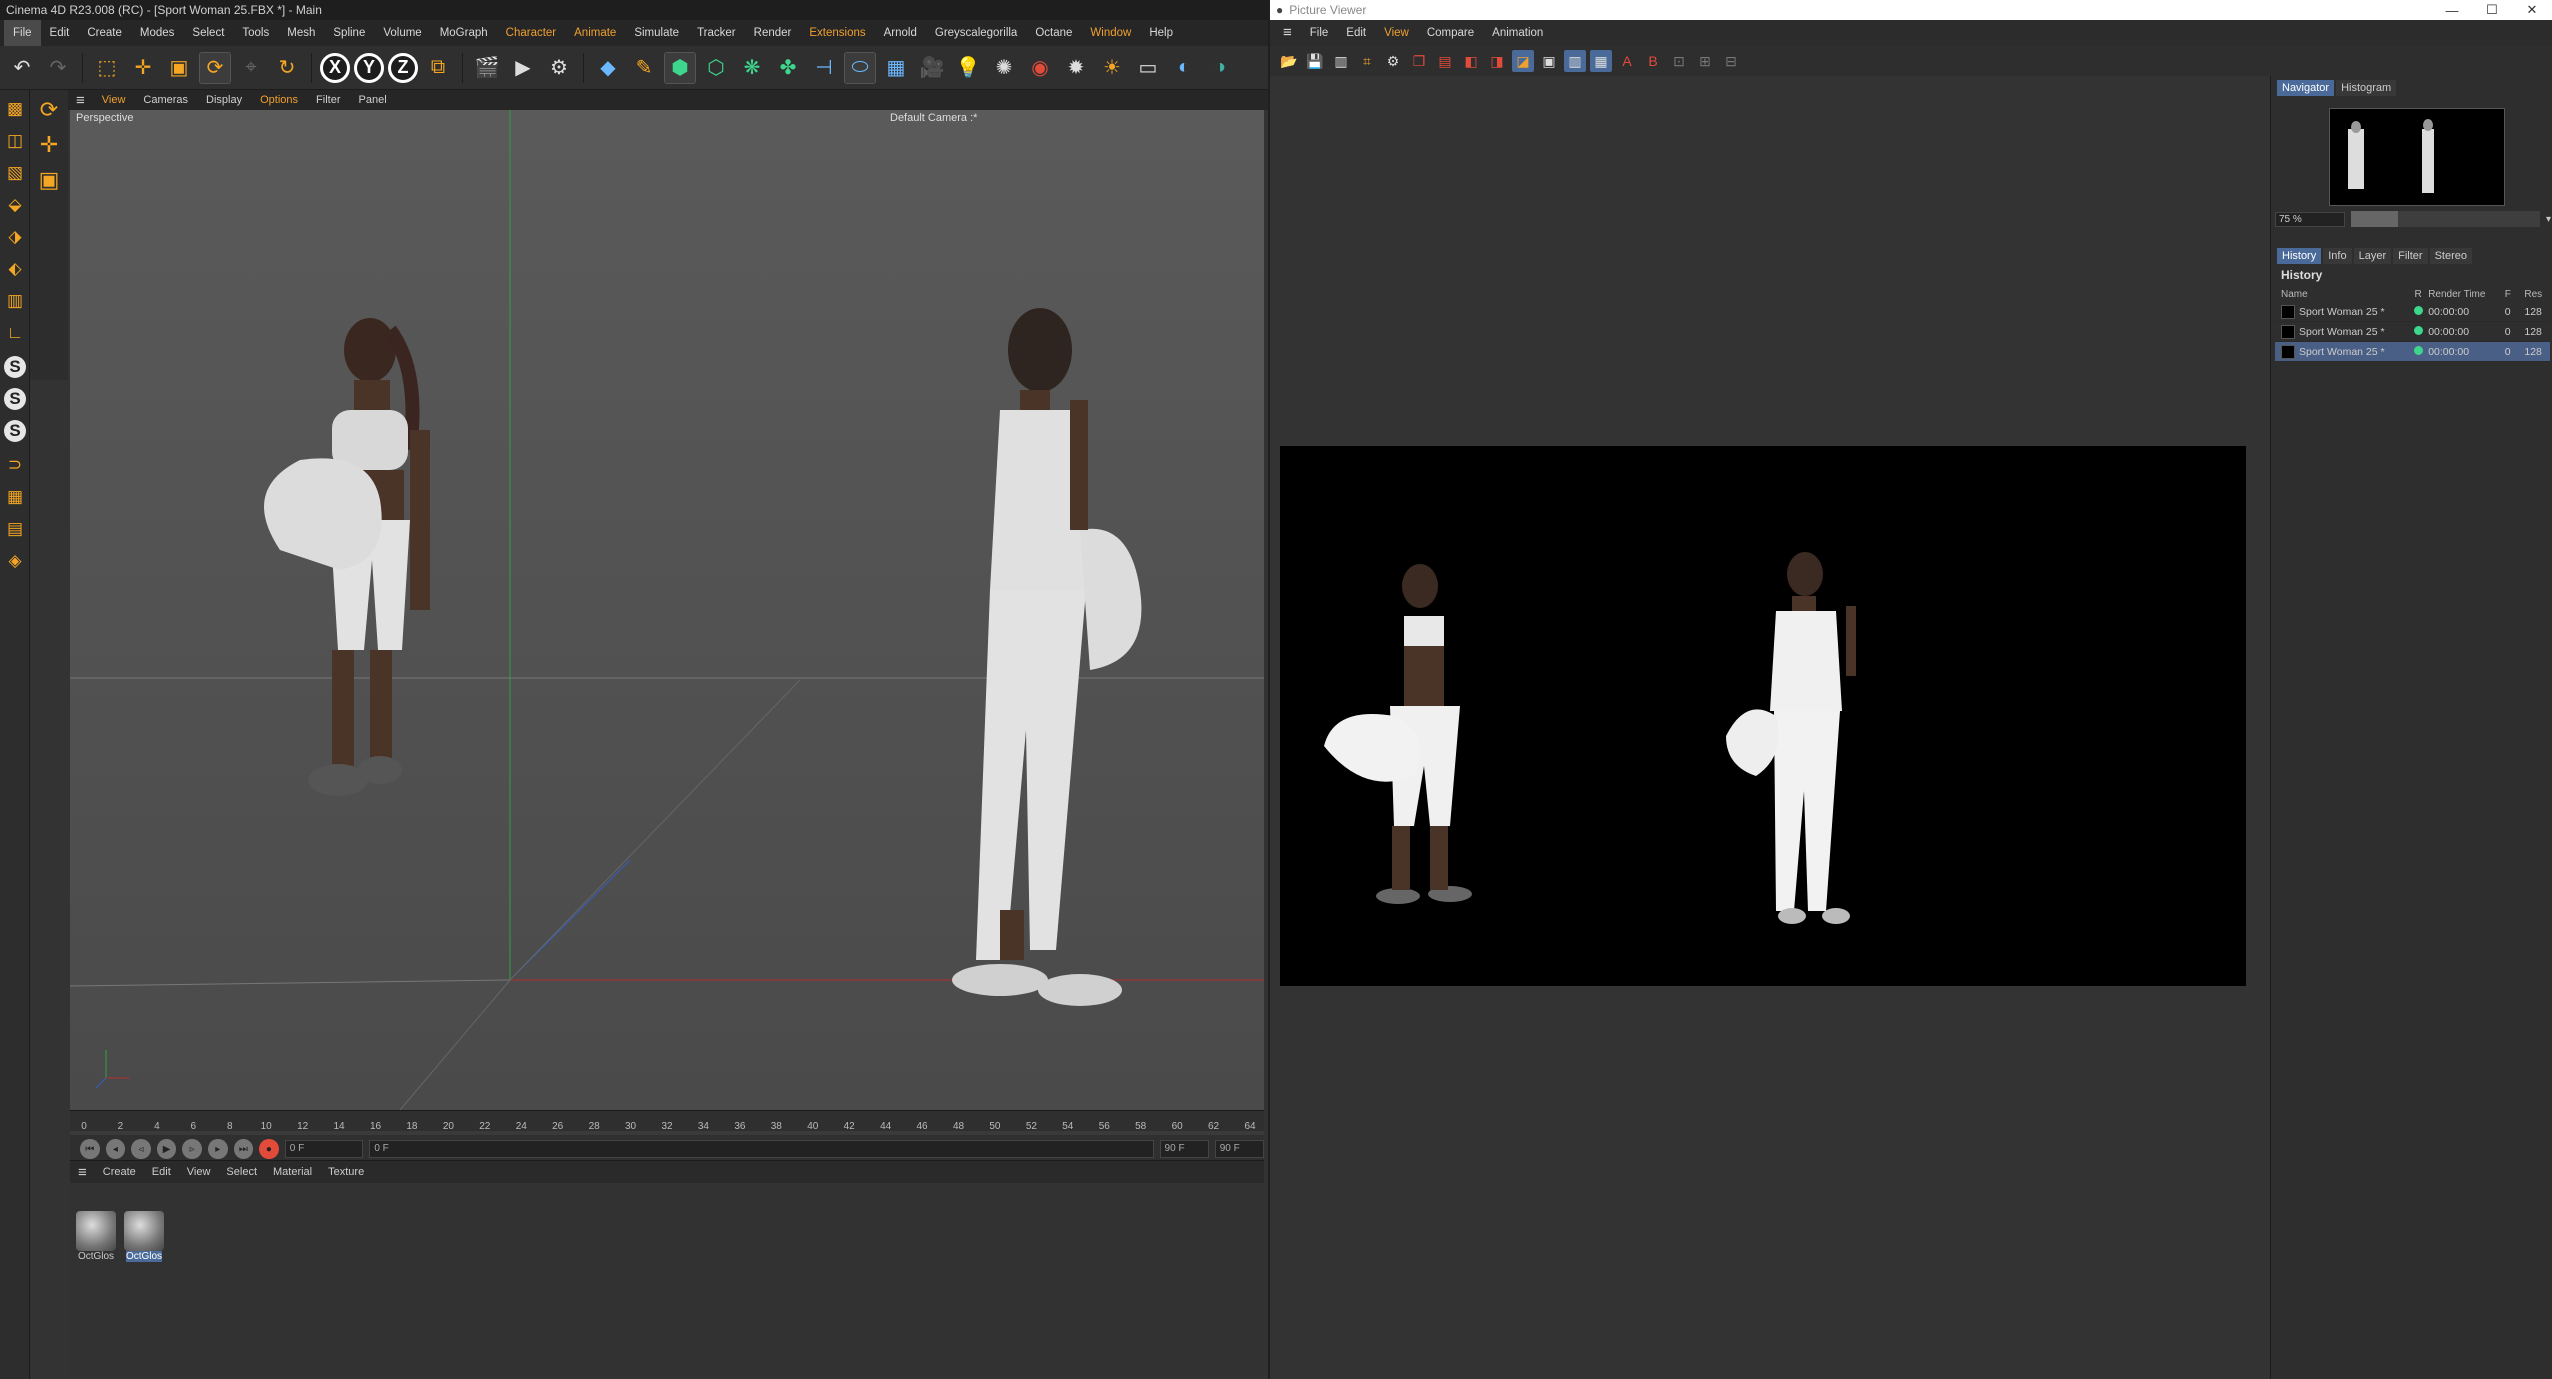 The width and height of the screenshot is (2552, 1379). What do you see at coordinates (788, 68) in the screenshot?
I see `mograph-fracture-icon: ✤` at bounding box center [788, 68].